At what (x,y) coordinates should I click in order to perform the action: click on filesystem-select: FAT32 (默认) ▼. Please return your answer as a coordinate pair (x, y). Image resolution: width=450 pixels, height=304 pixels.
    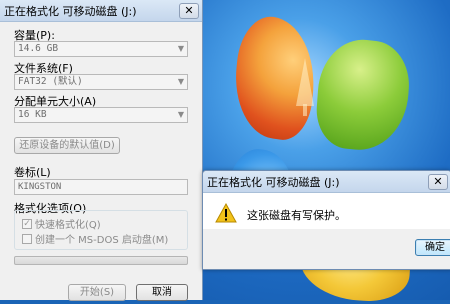
    Looking at the image, I should click on (101, 82).